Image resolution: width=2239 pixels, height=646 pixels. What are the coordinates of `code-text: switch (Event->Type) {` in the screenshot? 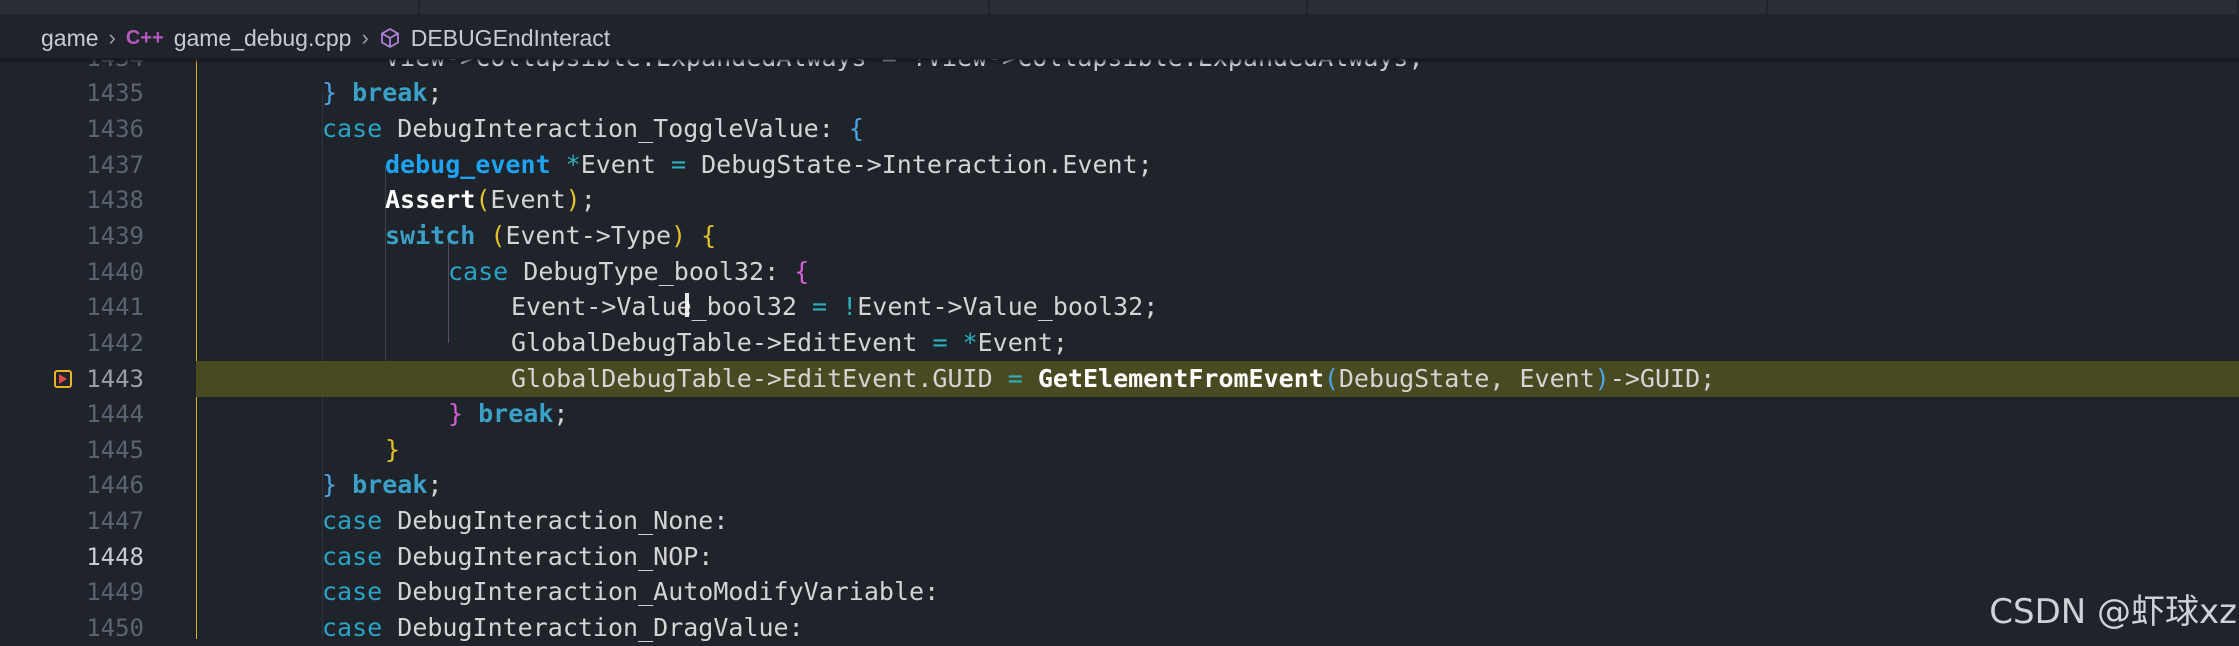 It's located at (551, 236).